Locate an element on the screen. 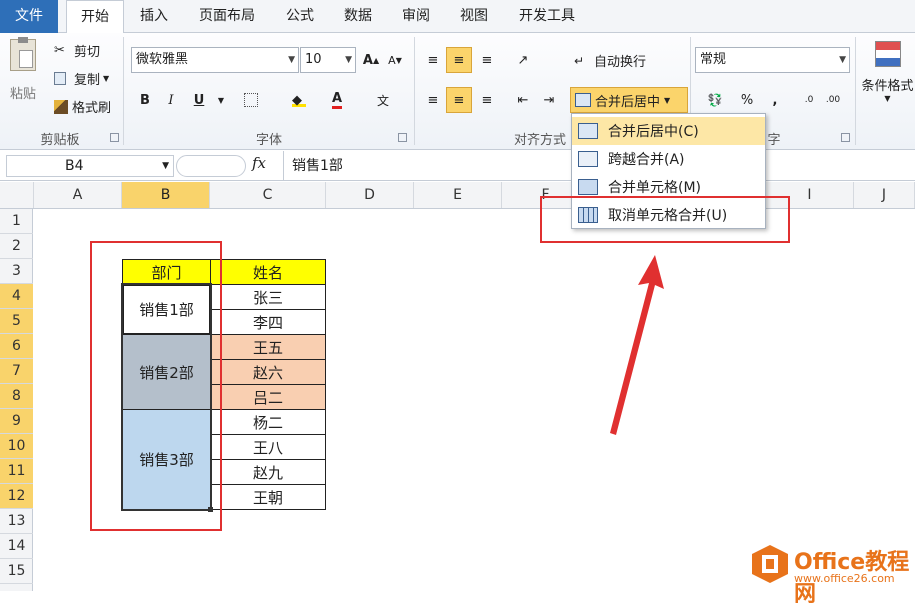  cut-button: ✂ 剪切 is located at coordinates (77, 50).